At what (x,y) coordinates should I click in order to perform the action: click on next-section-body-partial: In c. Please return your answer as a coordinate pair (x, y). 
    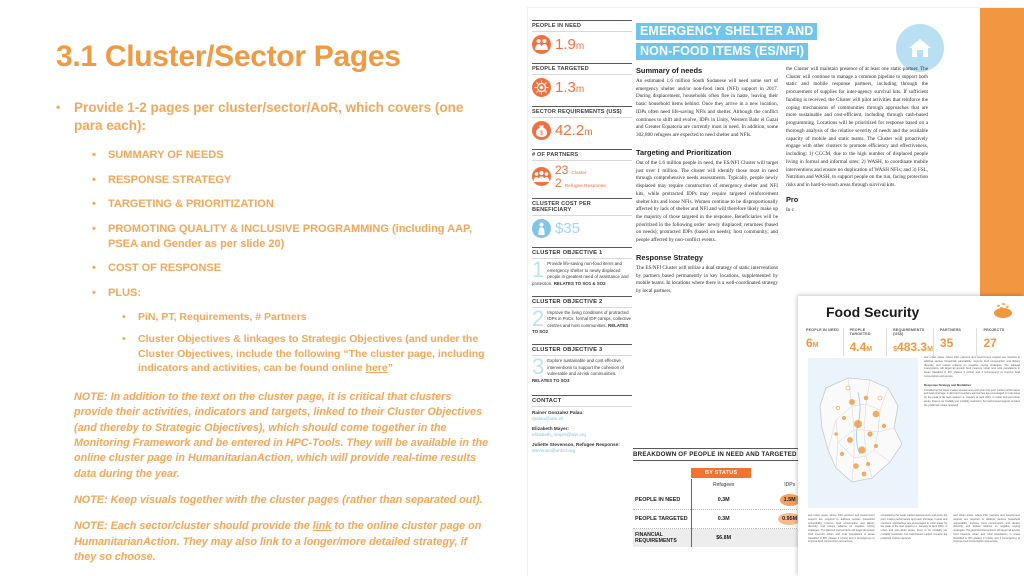
    Looking at the image, I should click on (790, 209).